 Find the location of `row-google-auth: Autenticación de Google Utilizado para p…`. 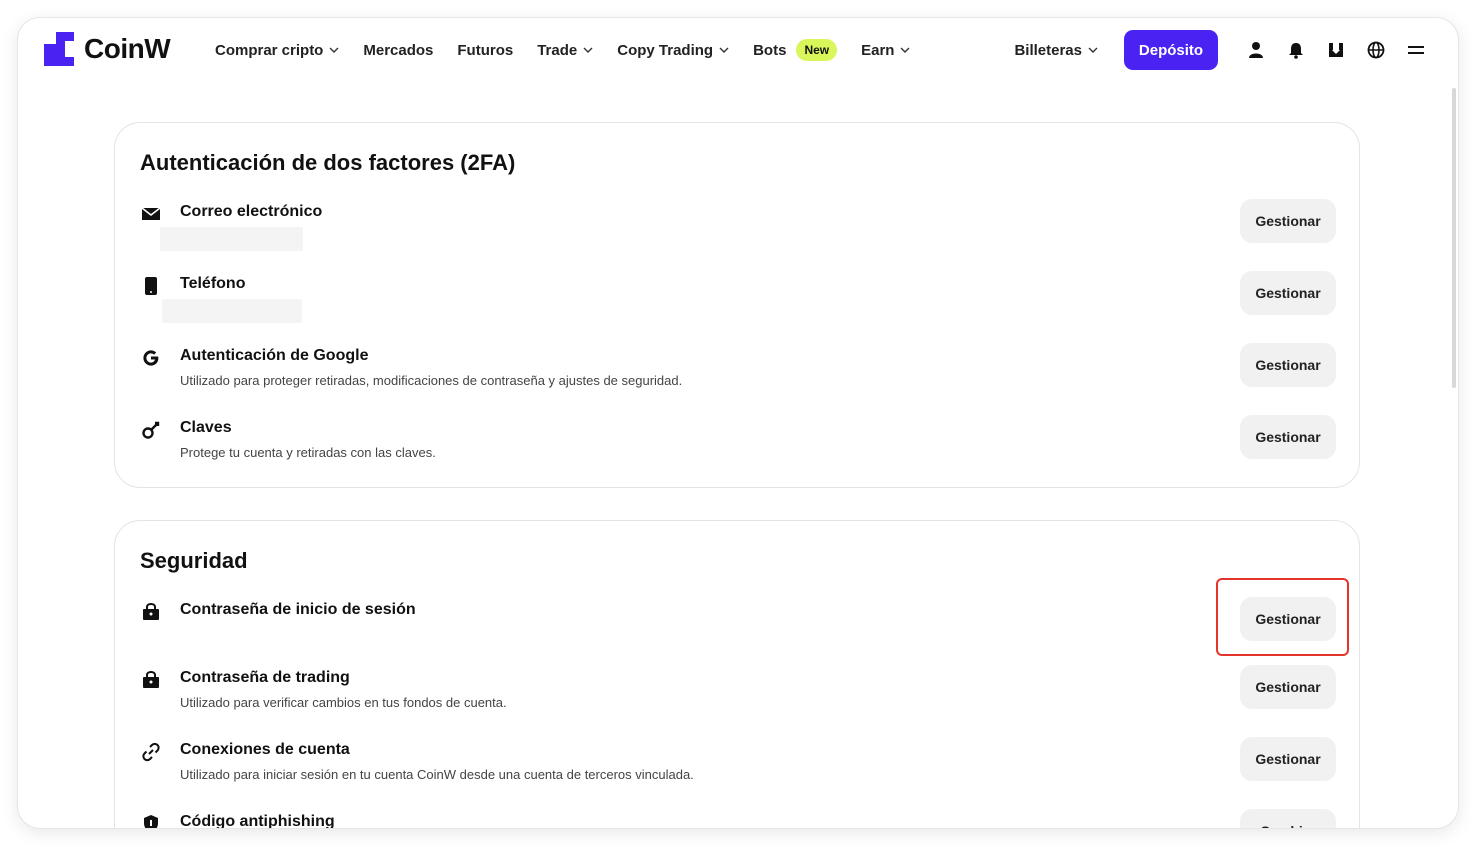

row-google-auth: Autenticación de Google Utilizado para p… is located at coordinates (738, 370).